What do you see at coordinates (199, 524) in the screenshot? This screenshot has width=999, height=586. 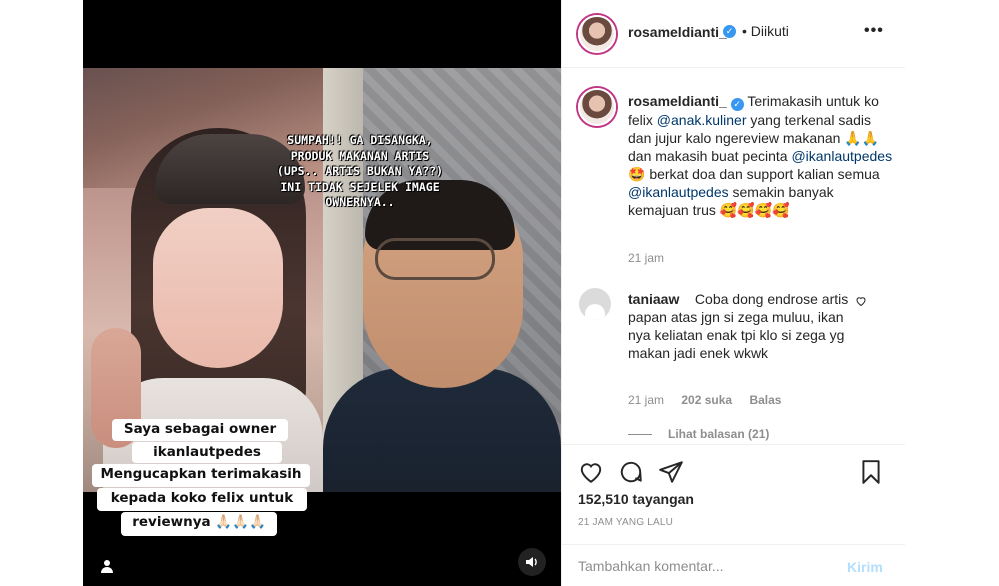 I see `video-overlay-line-5: reviewnya 🙏🏻🙏🏻🙏🏻` at bounding box center [199, 524].